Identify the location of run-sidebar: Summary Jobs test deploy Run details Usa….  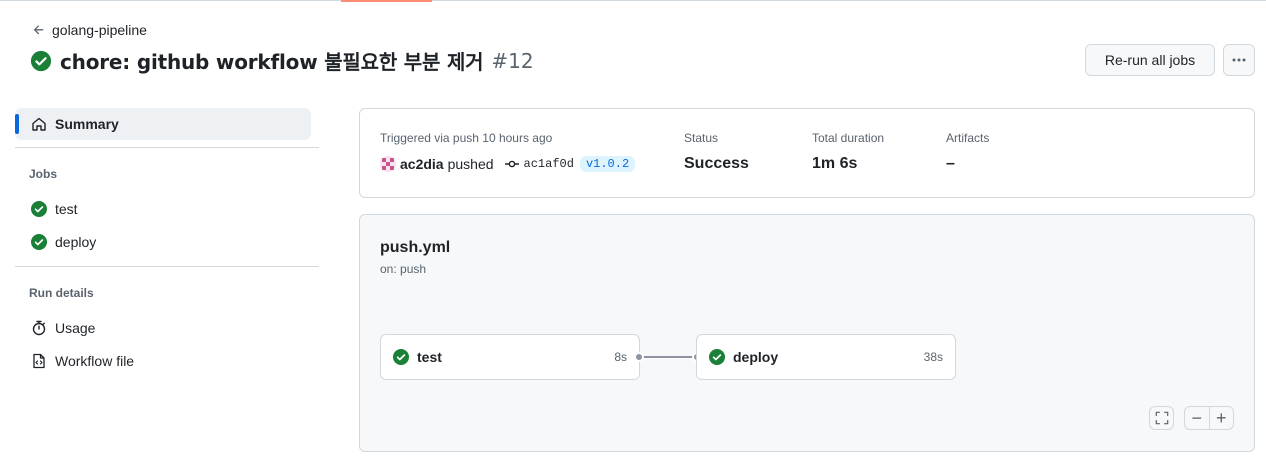
(167, 242).